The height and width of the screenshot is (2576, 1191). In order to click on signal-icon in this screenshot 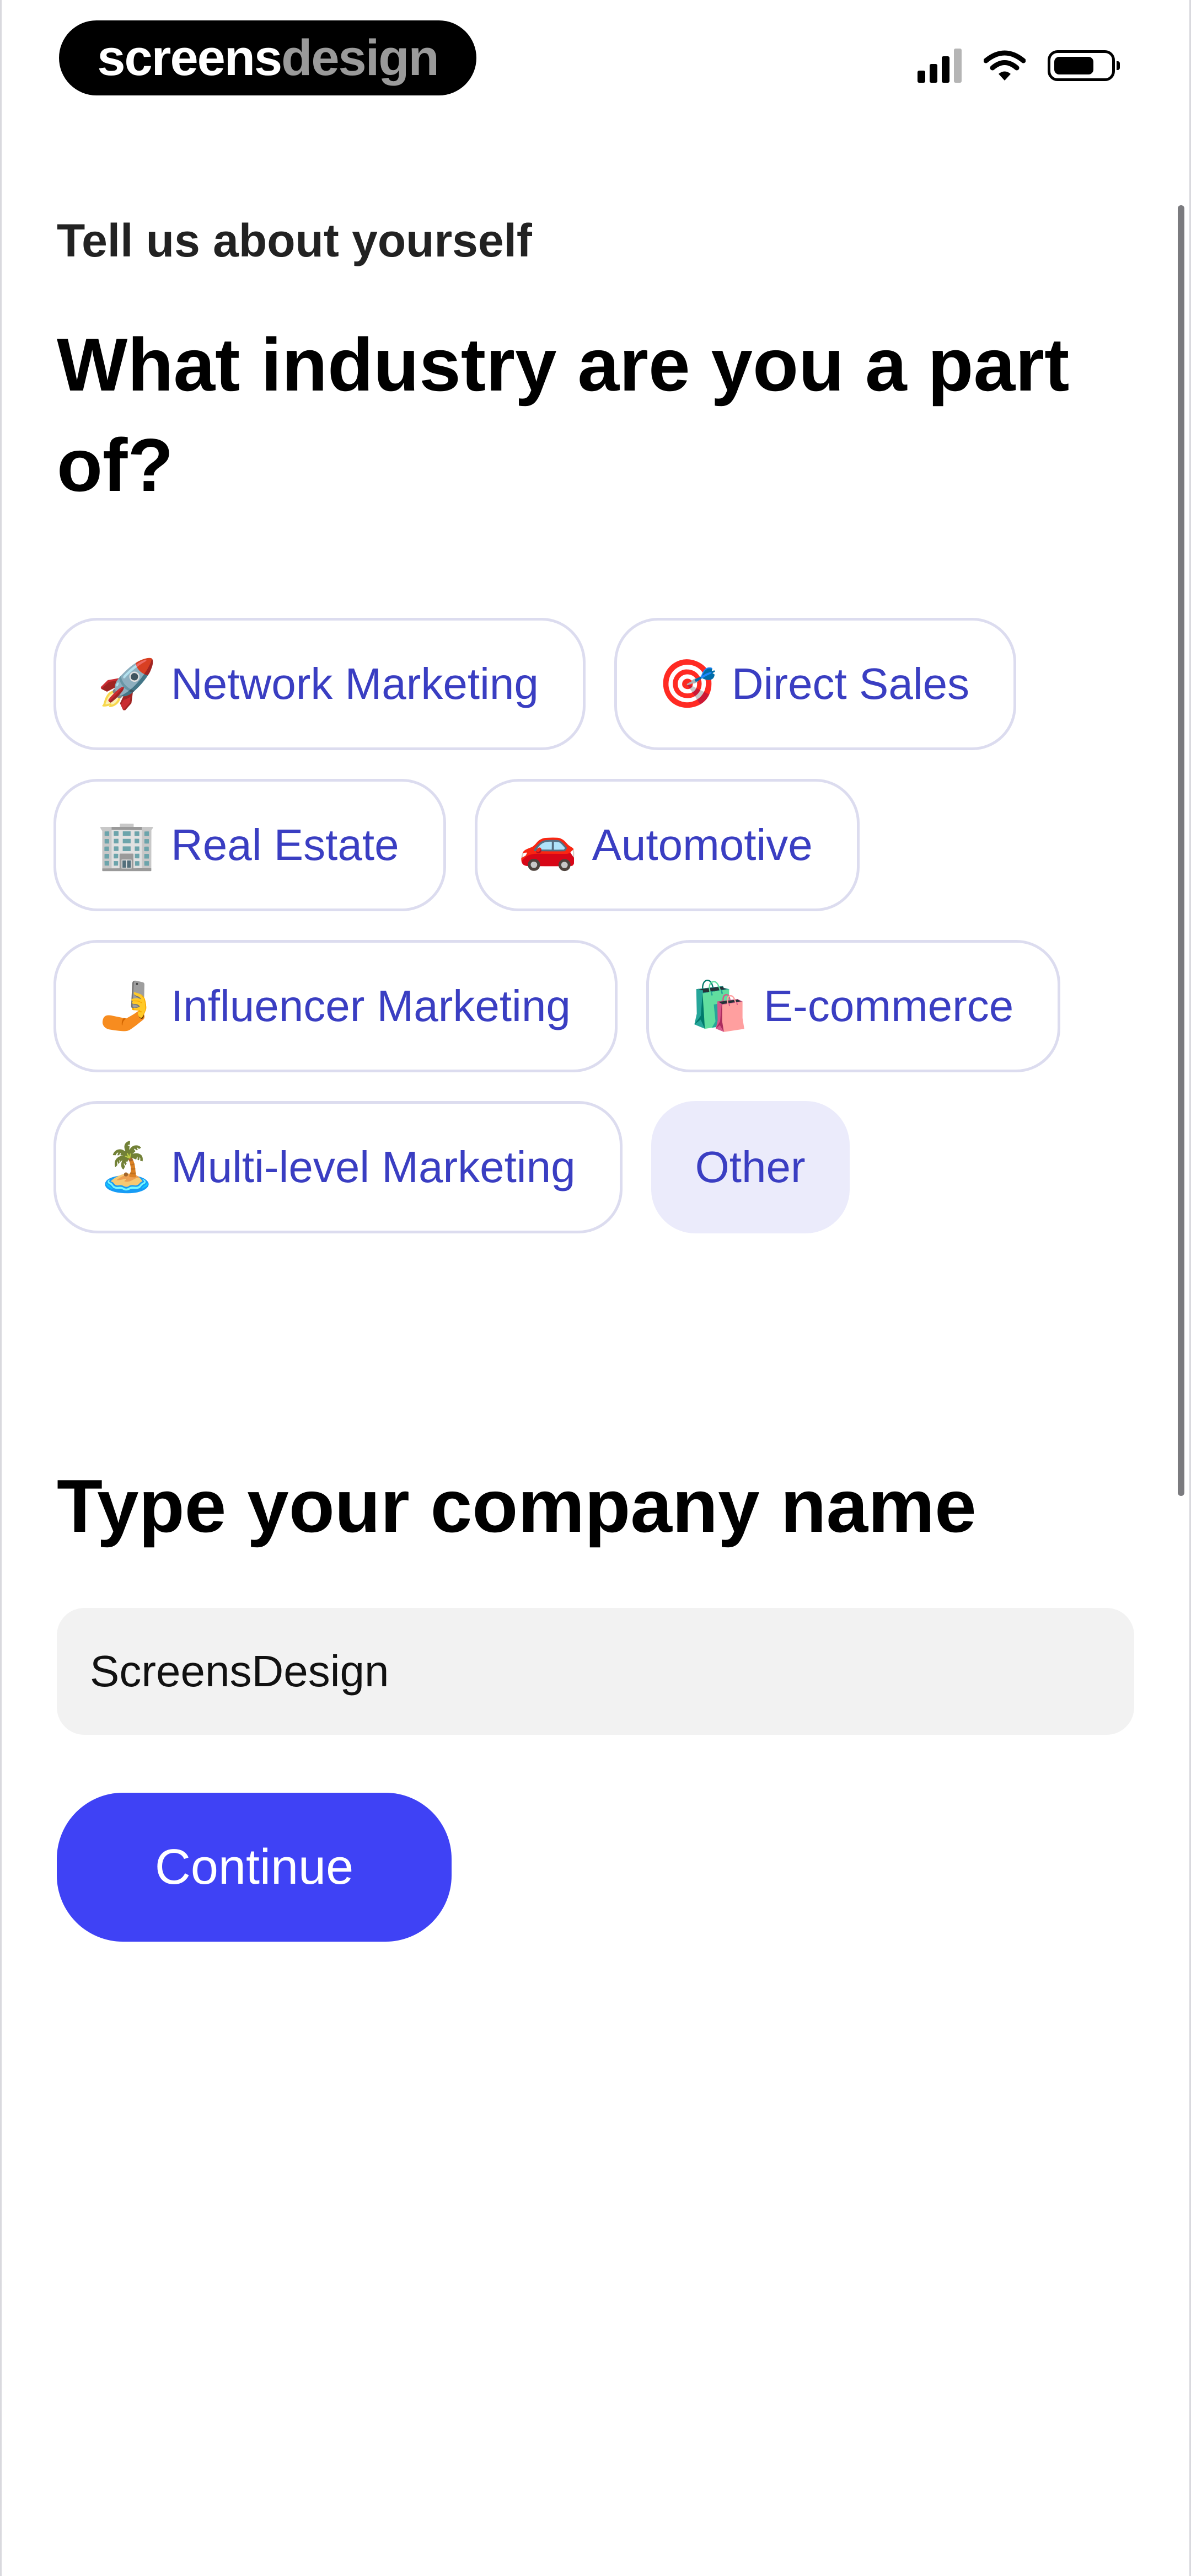, I will do `click(940, 66)`.